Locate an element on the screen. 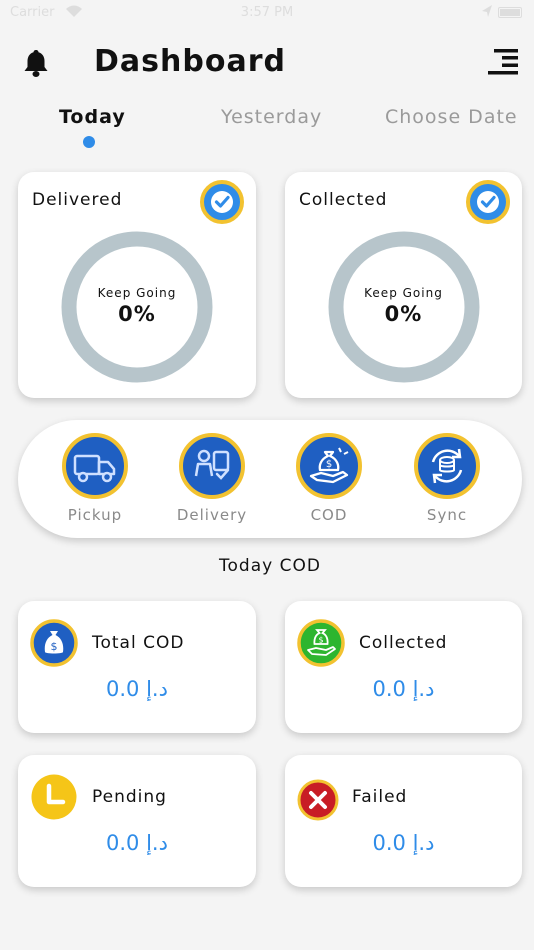 This screenshot has height=950, width=534. cod-label: COD is located at coordinates (329, 515).